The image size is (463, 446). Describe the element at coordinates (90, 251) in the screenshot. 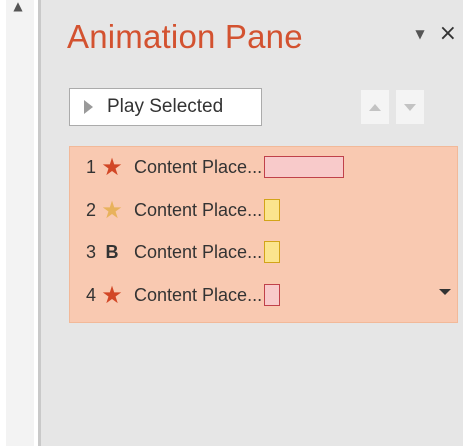

I see `animation-number: 3` at that location.